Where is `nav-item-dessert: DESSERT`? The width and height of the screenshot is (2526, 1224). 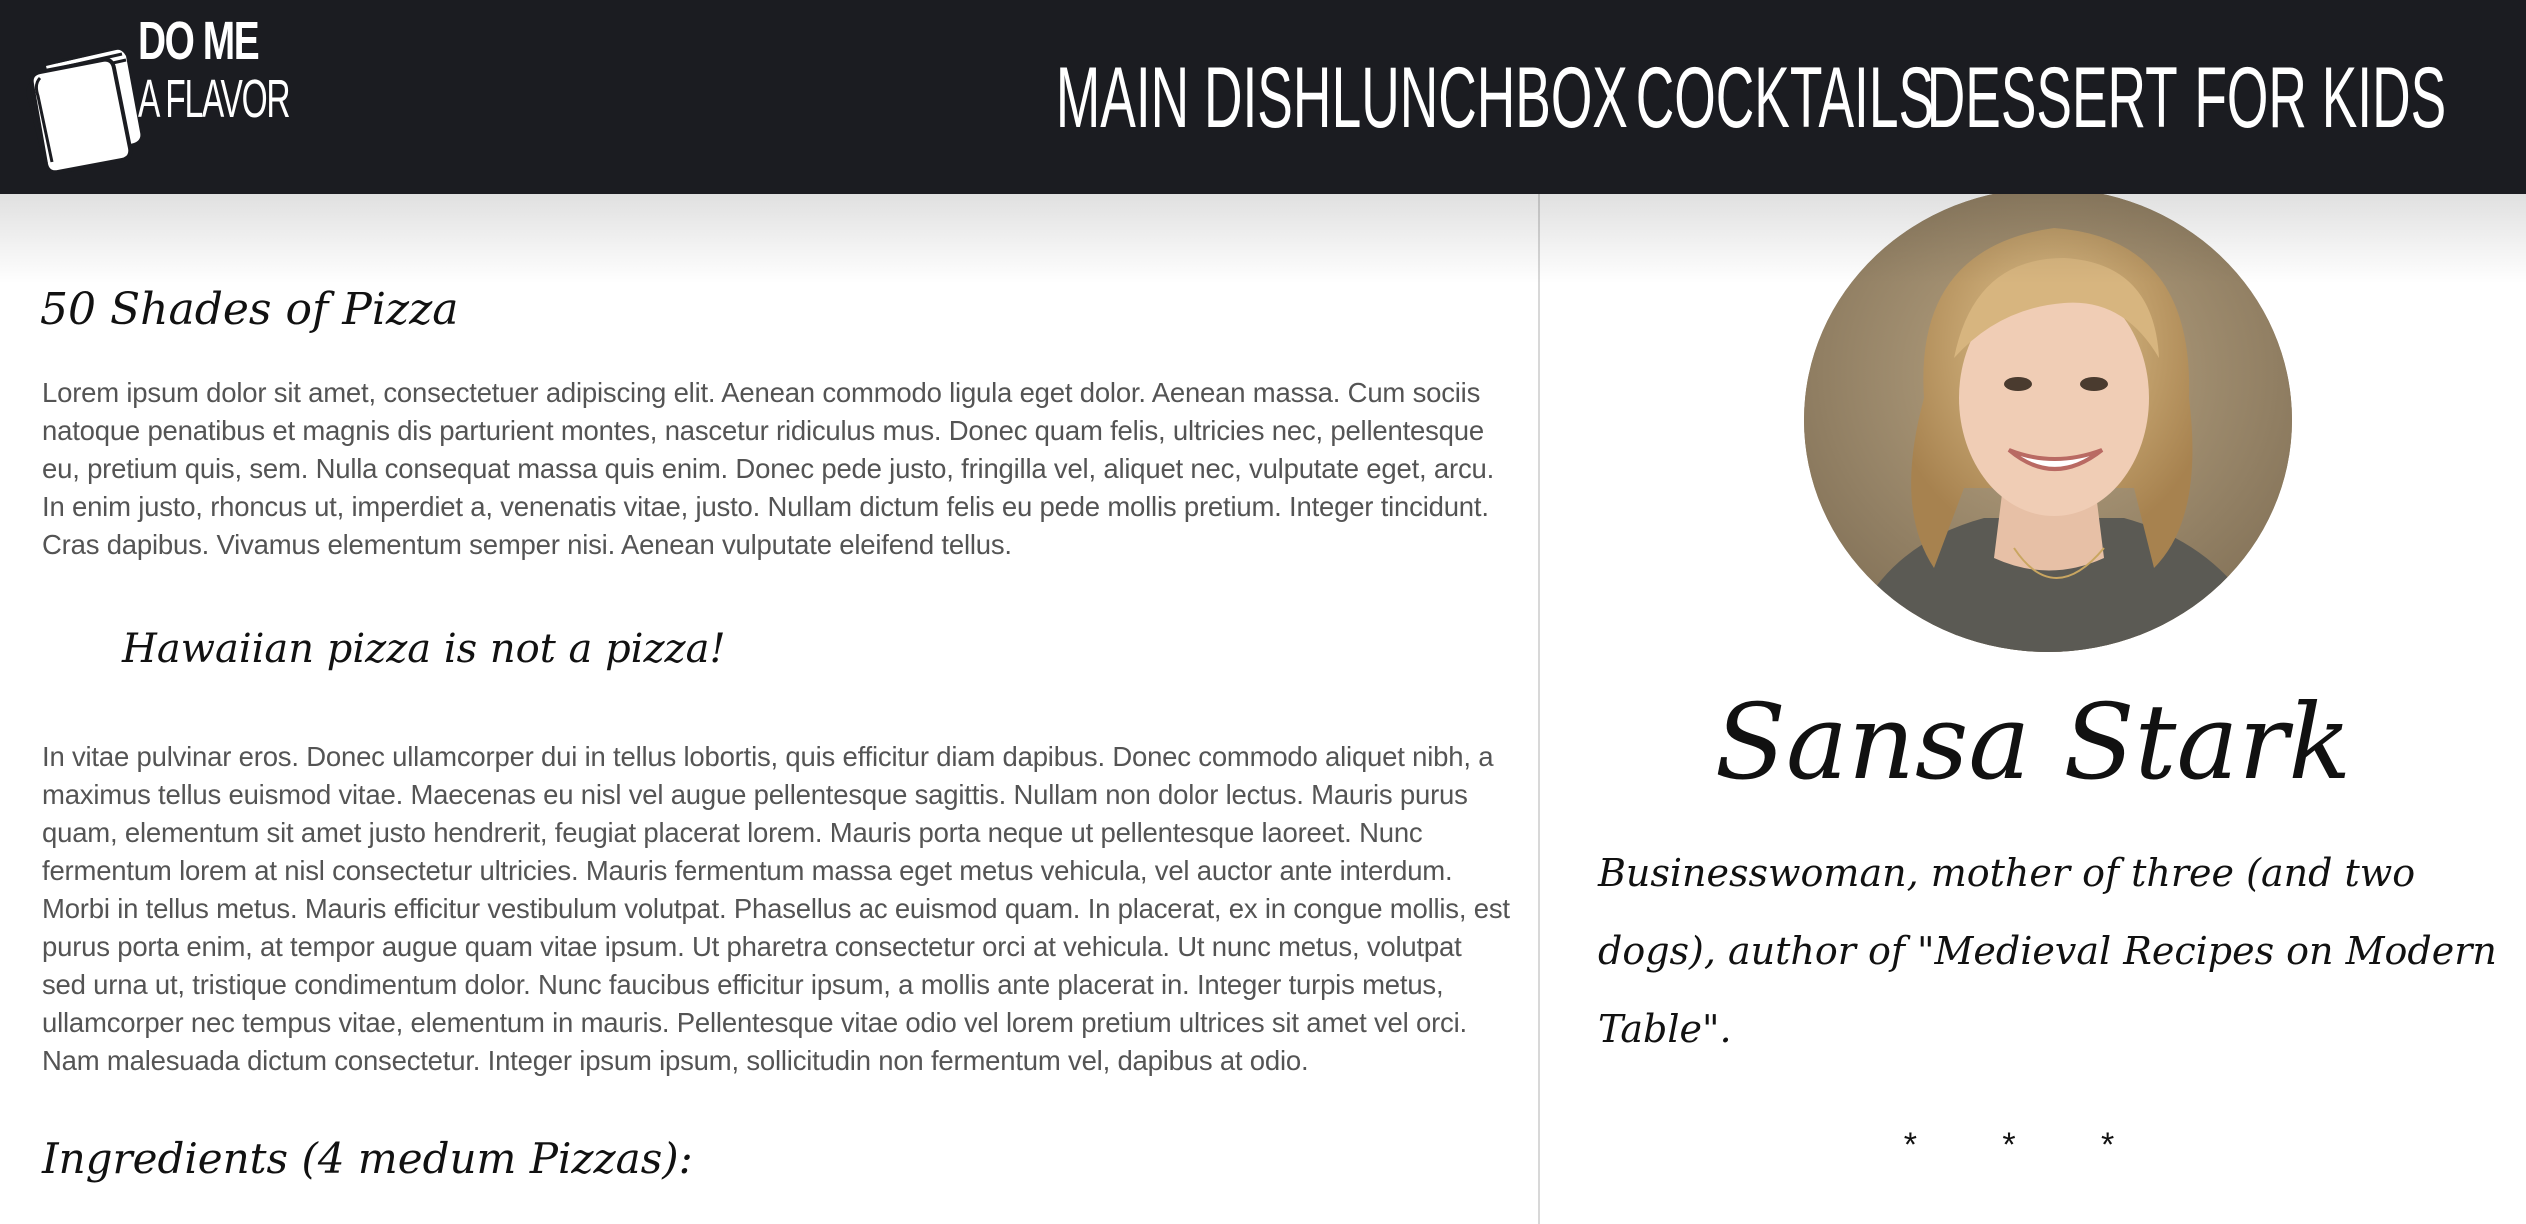 nav-item-dessert: DESSERT is located at coordinates (2052, 98).